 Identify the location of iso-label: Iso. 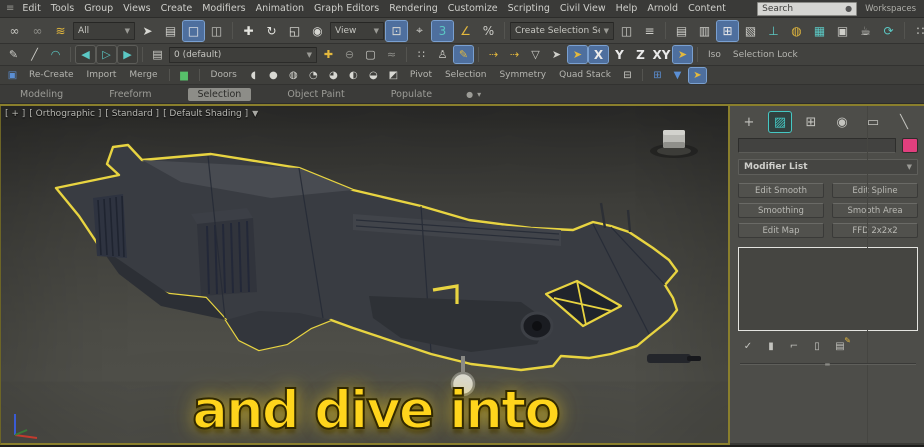
(714, 55).